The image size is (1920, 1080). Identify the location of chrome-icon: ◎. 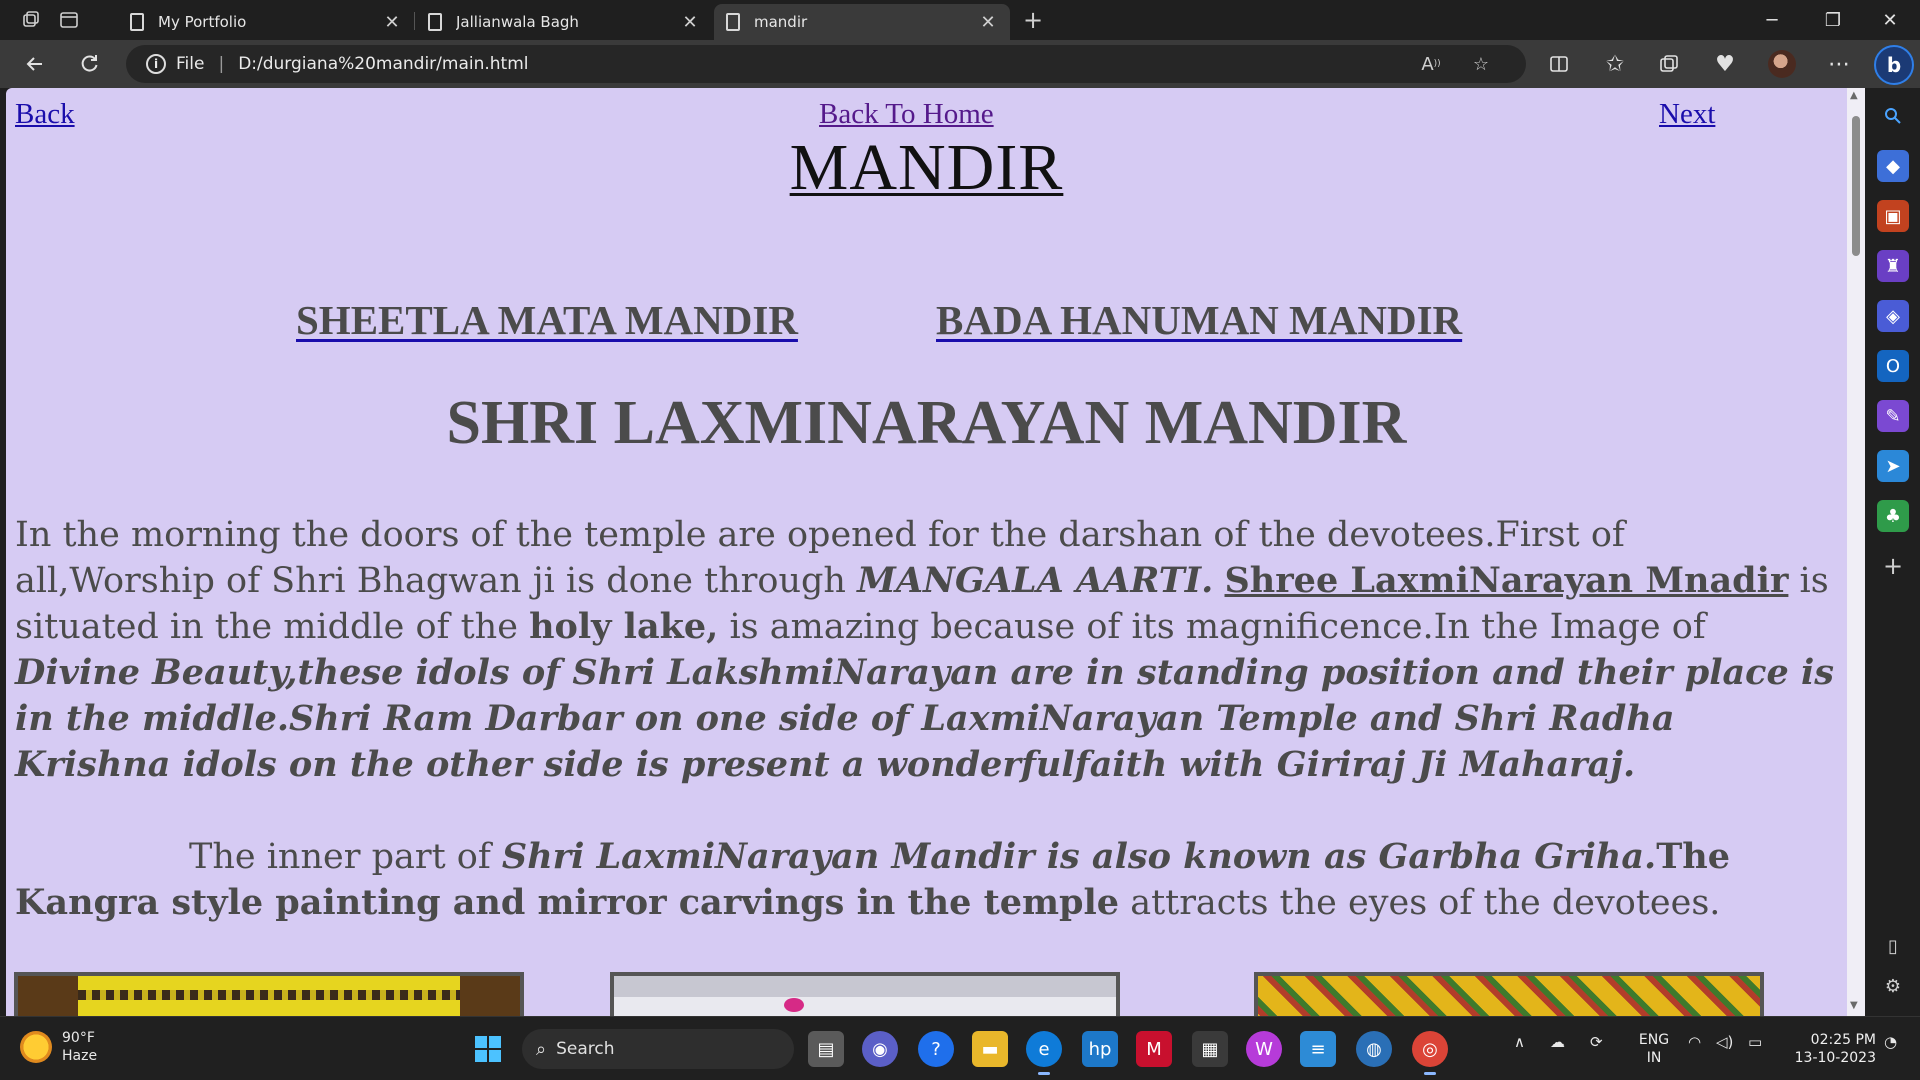
(1430, 1053).